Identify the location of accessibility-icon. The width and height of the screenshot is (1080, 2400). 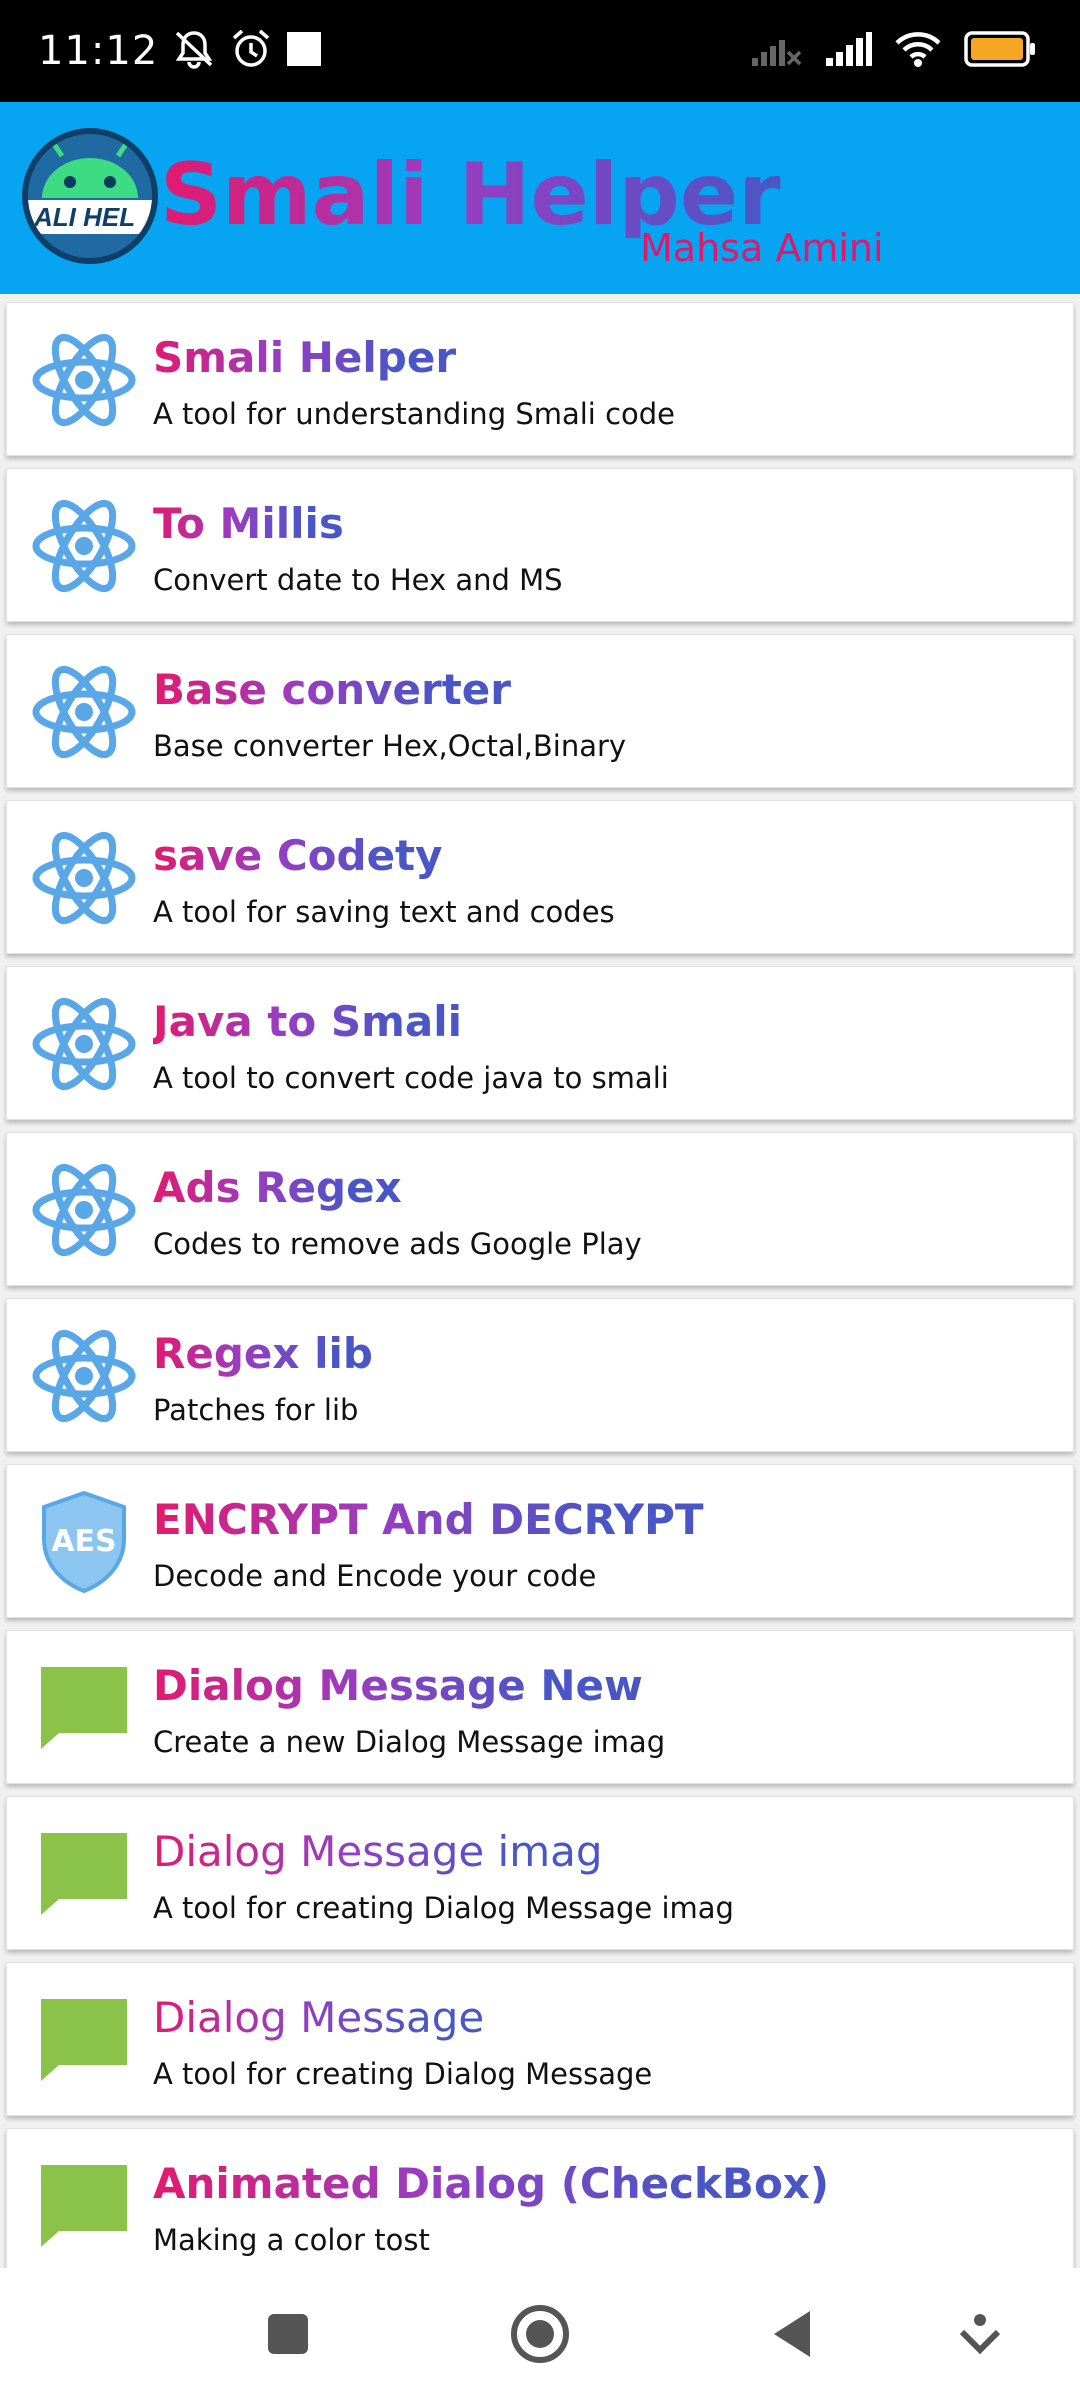
(980, 2334).